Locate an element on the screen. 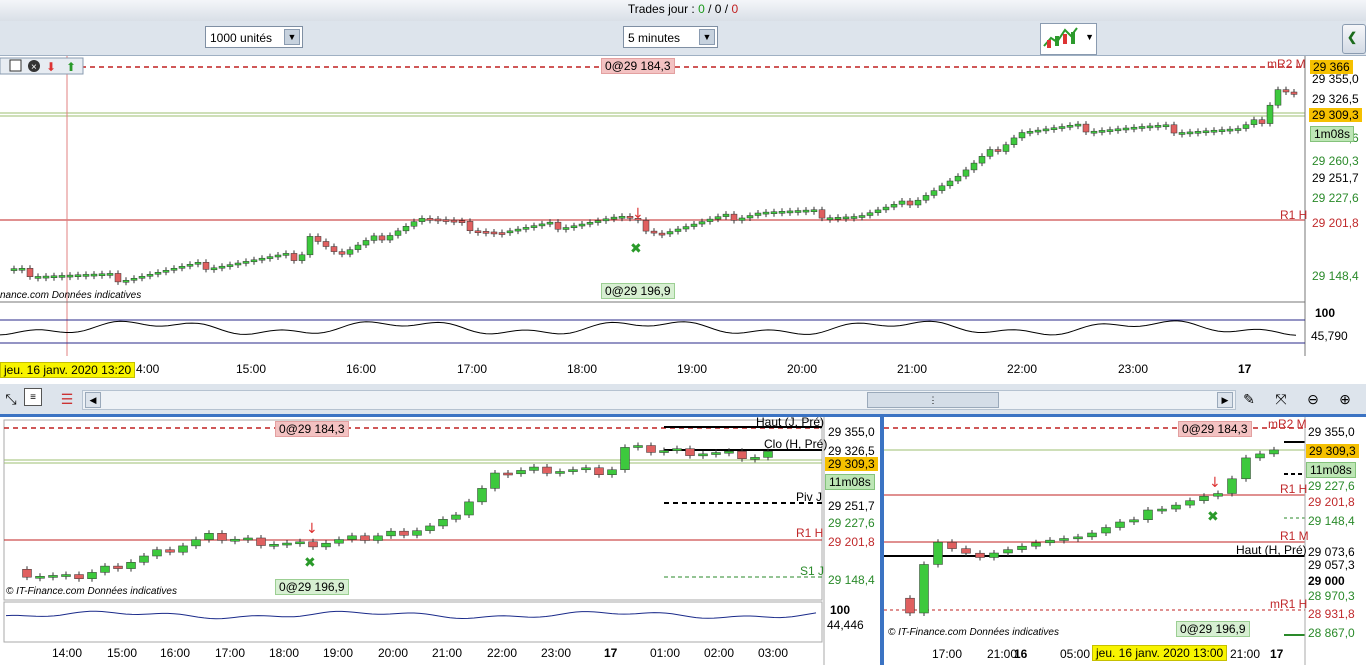 This screenshot has width=1366, height=665. scrollbar-thumb: ⋮ is located at coordinates (933, 400).